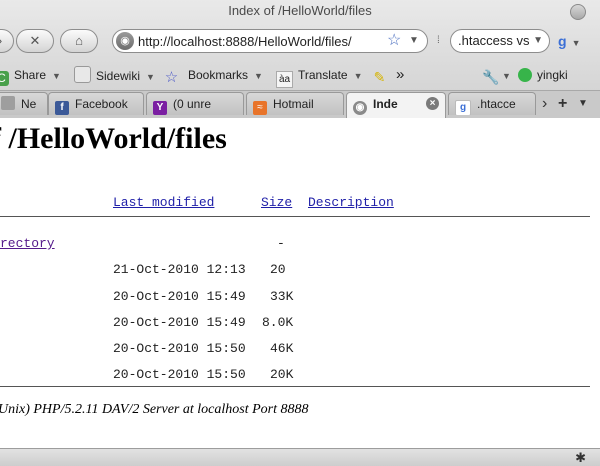 The image size is (600, 466). I want to click on sidewiki-button: Sidewiki ▼, so click(114, 75).